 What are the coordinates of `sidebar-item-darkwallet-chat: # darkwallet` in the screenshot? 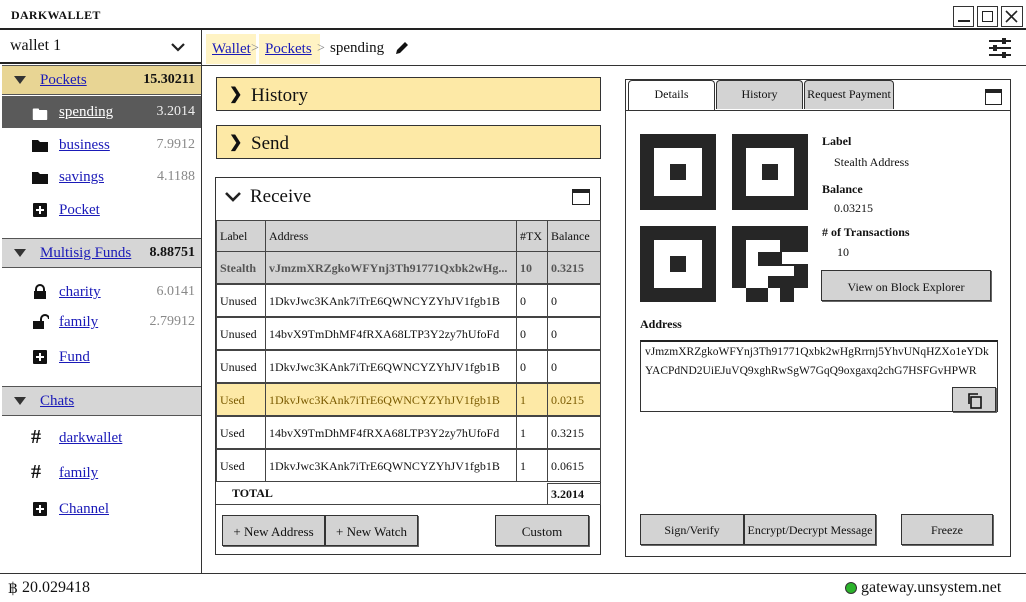 It's located at (101, 438).